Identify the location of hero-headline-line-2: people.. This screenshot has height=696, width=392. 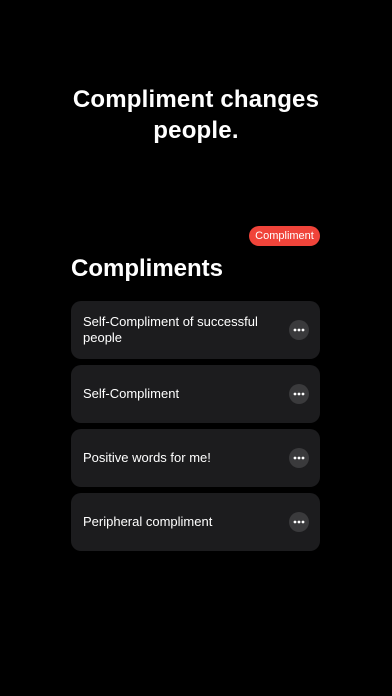
(196, 130).